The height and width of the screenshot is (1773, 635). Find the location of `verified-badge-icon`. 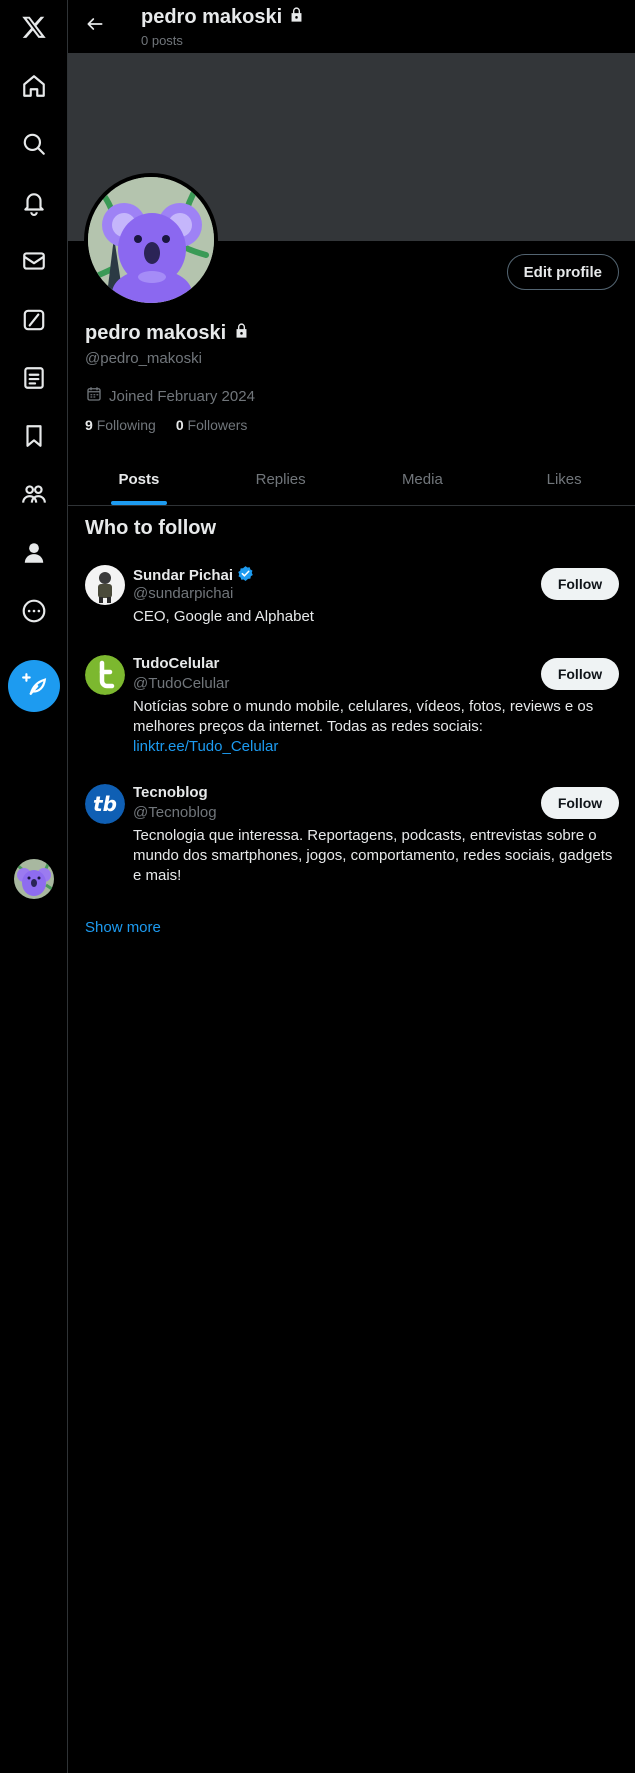

verified-badge-icon is located at coordinates (245, 575).